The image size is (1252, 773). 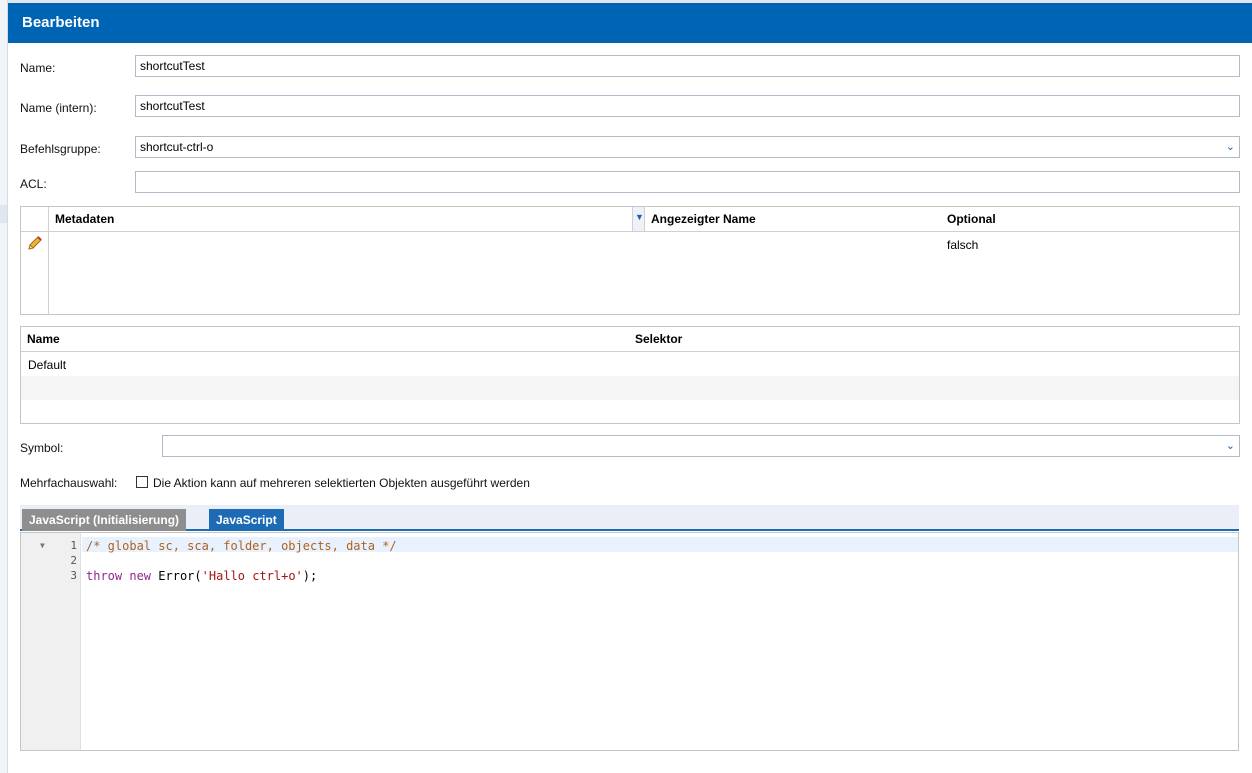 What do you see at coordinates (177, 147) in the screenshot?
I see `command-group-value: shortcut-ctrl-o` at bounding box center [177, 147].